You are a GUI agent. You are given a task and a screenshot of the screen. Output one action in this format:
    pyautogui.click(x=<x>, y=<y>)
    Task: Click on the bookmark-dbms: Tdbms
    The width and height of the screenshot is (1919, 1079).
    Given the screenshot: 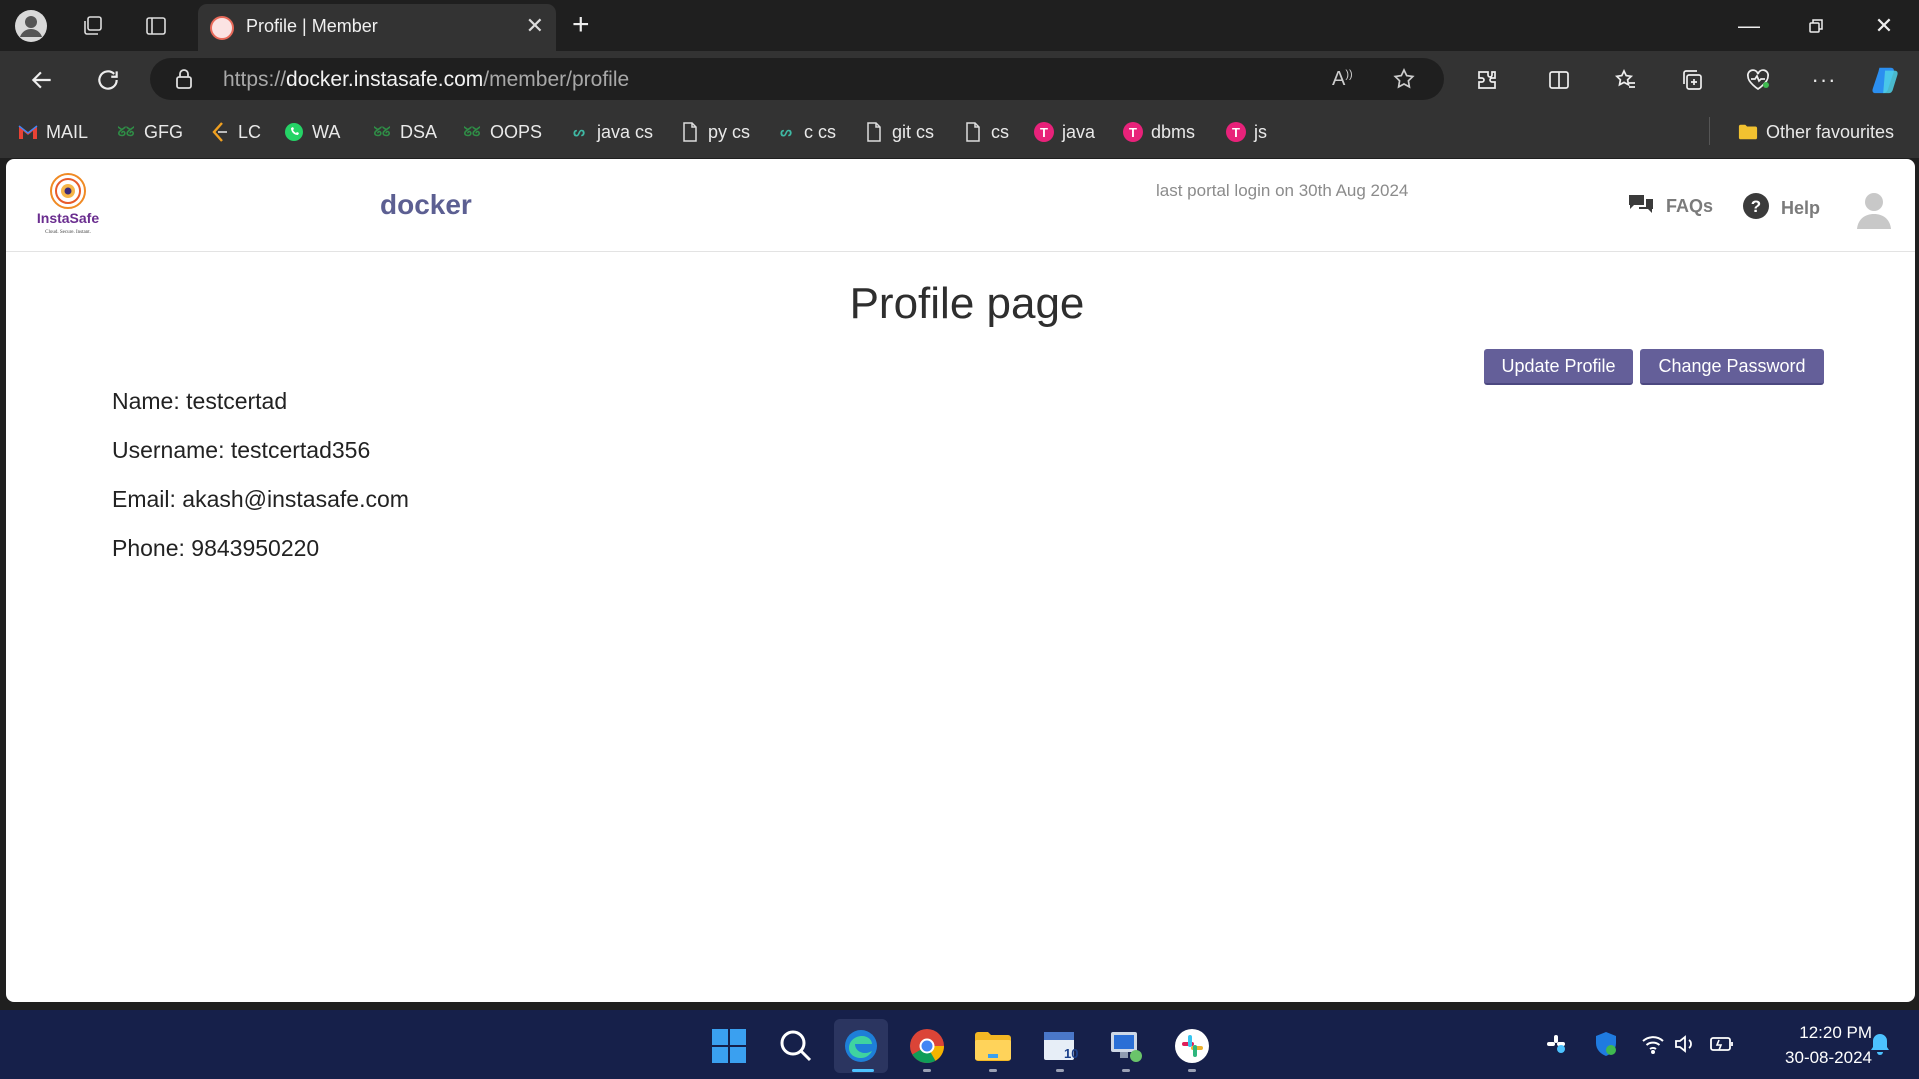 What is the action you would take?
    pyautogui.click(x=1159, y=132)
    